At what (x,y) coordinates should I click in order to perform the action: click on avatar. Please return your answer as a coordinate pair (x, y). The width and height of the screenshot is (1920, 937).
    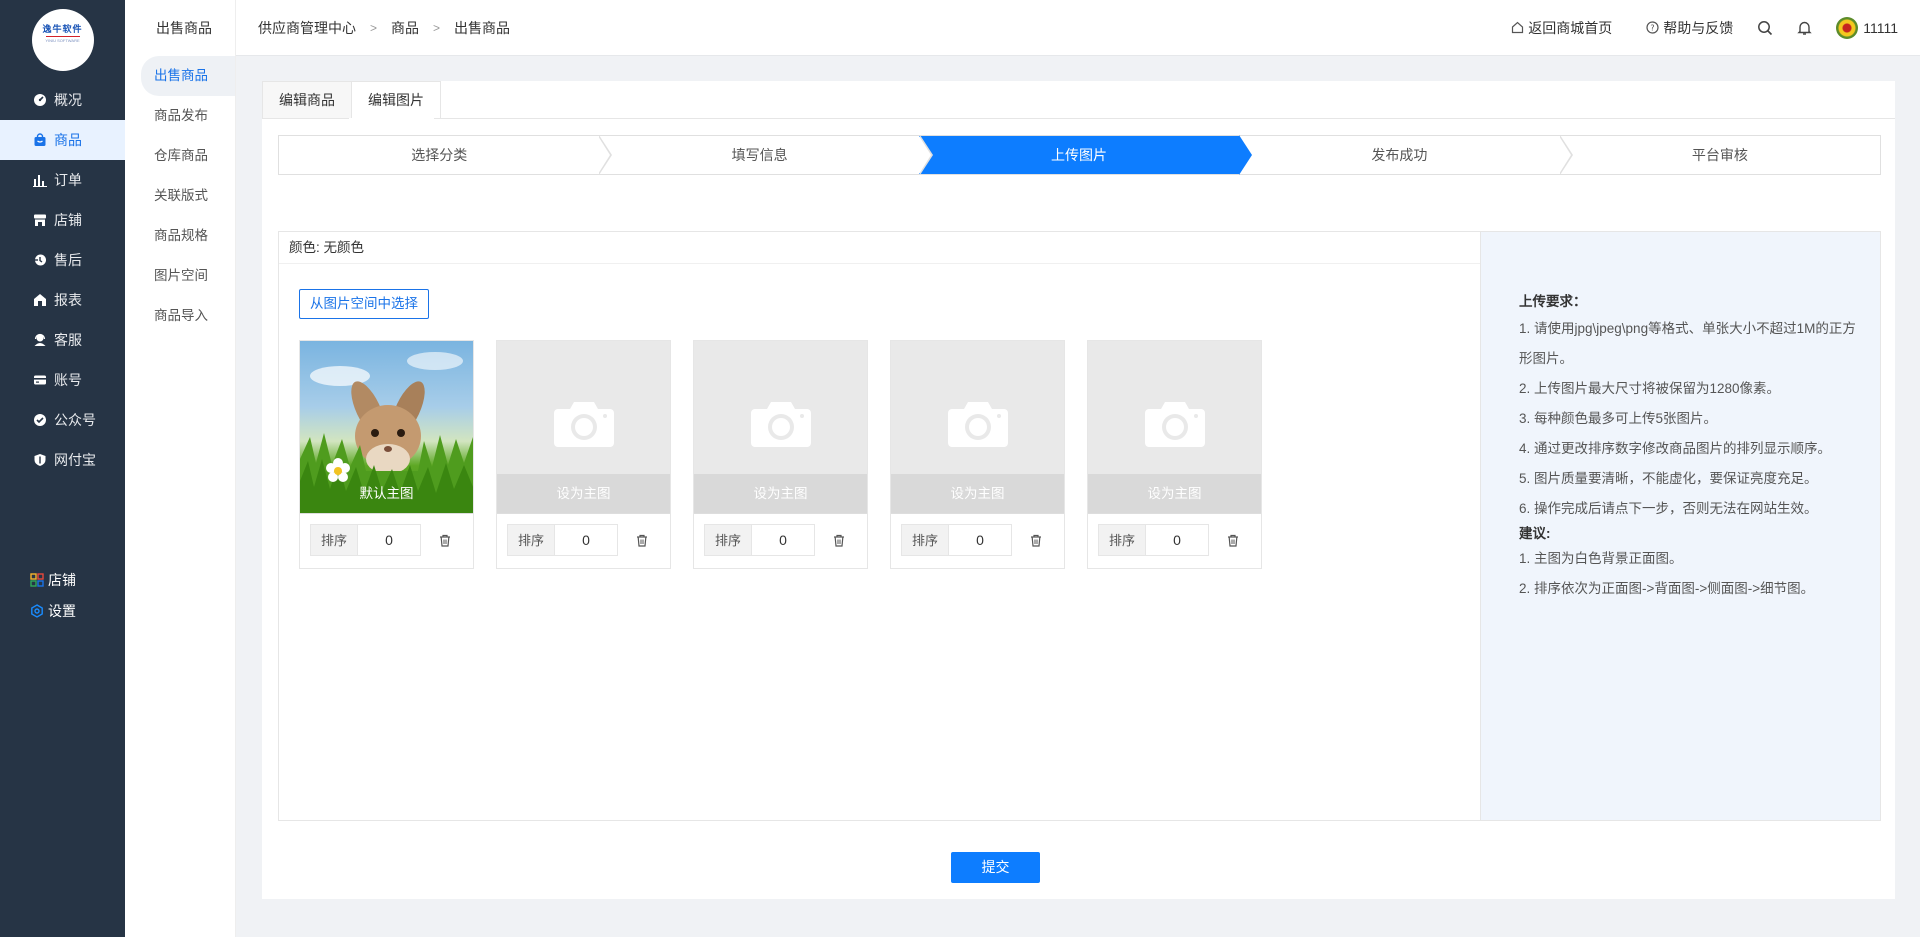
    Looking at the image, I should click on (1847, 27).